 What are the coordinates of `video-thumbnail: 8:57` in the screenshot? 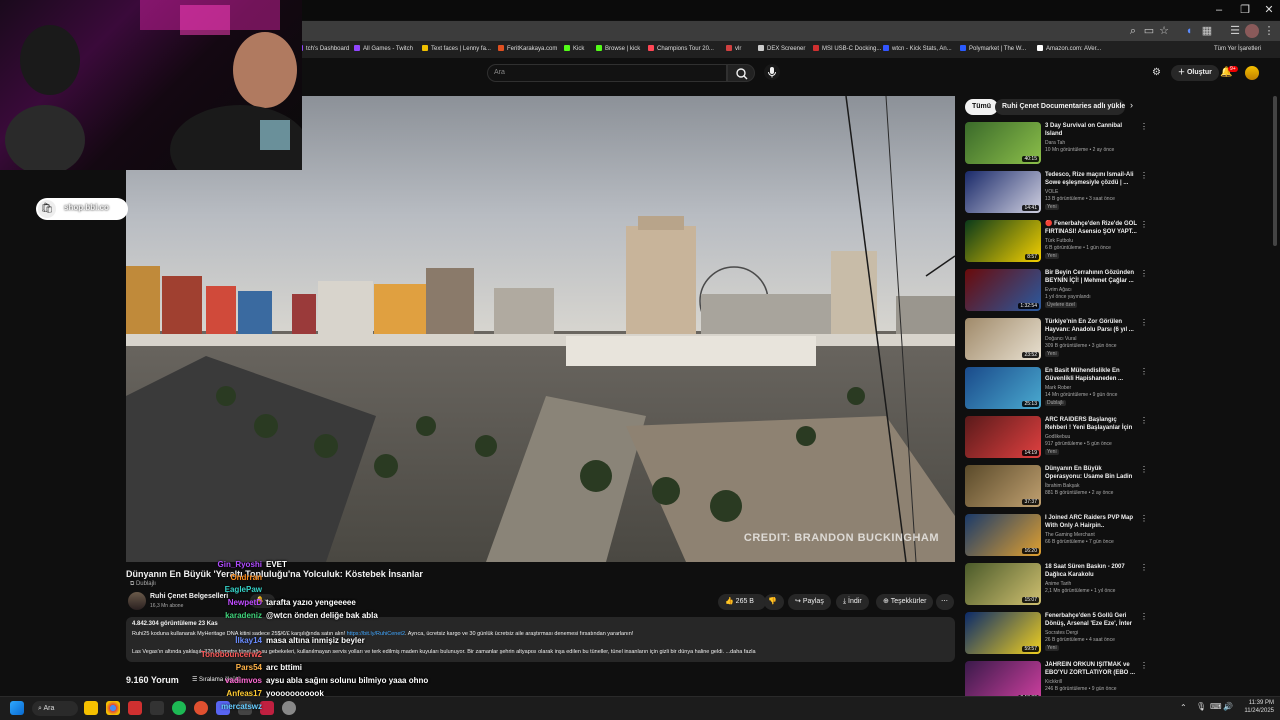 It's located at (1003, 241).